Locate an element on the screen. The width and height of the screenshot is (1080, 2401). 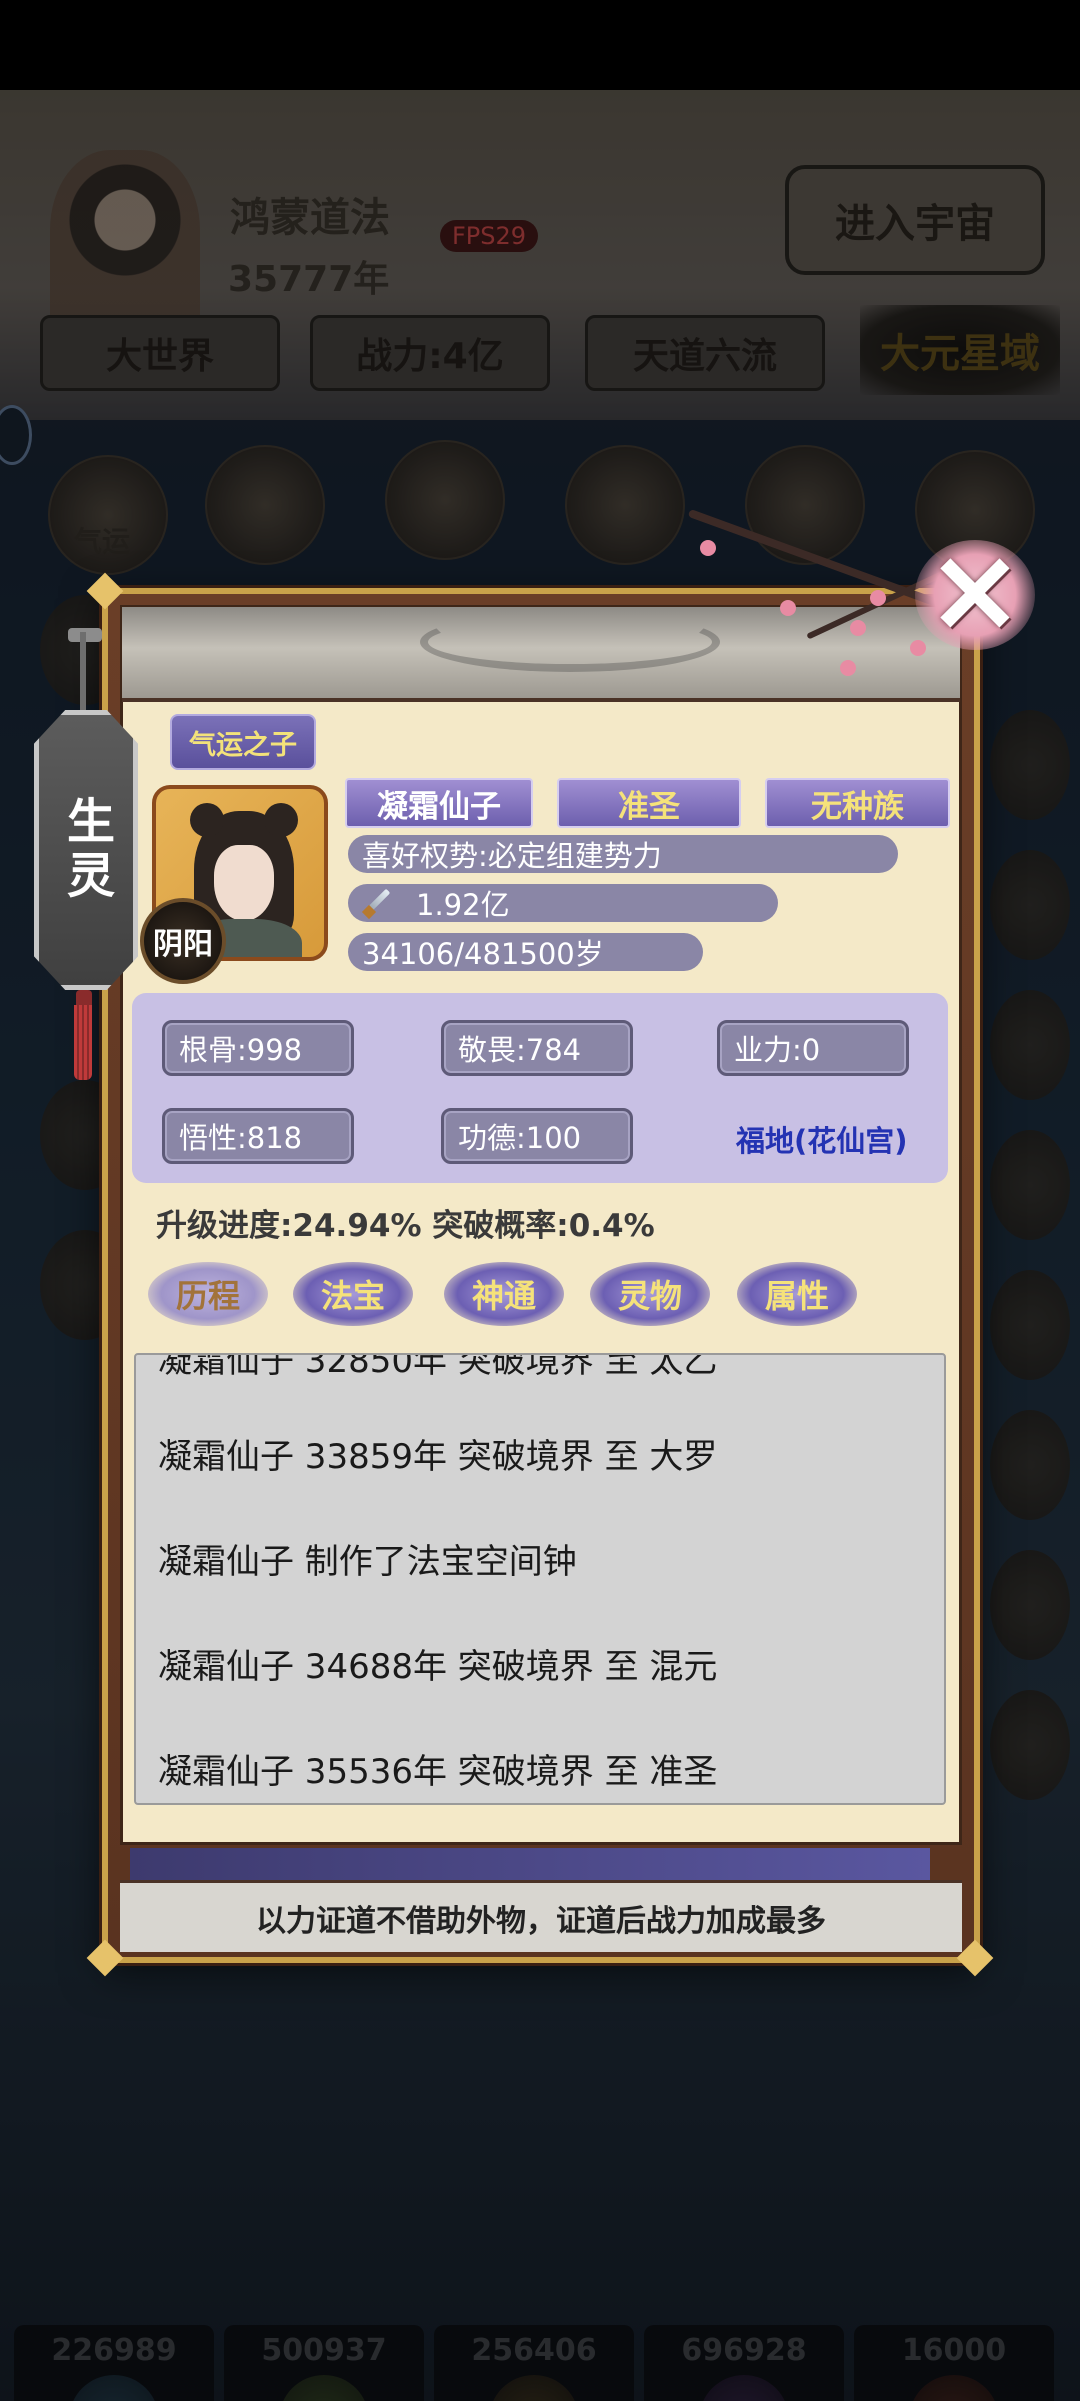
banner-string is located at coordinates (83, 672).